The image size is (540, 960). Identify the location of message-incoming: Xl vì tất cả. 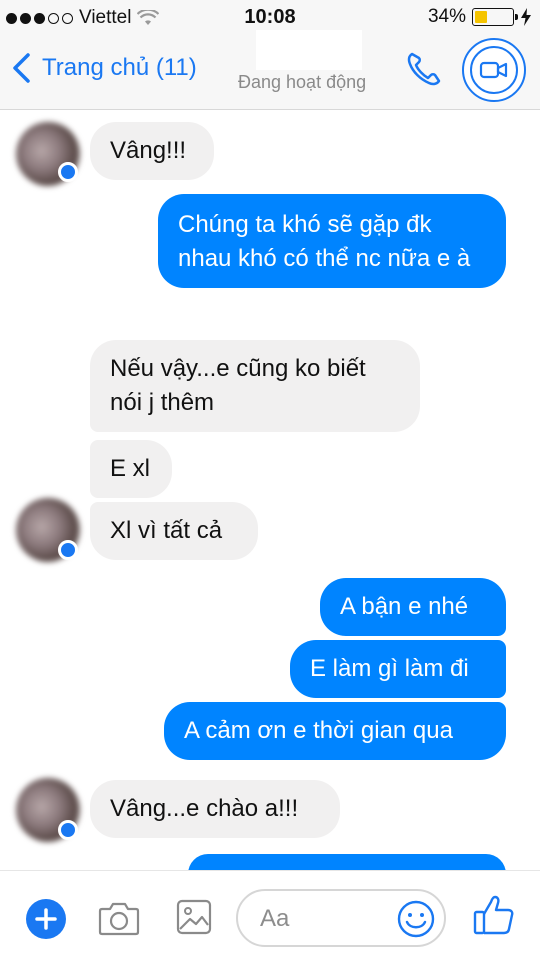
(174, 531).